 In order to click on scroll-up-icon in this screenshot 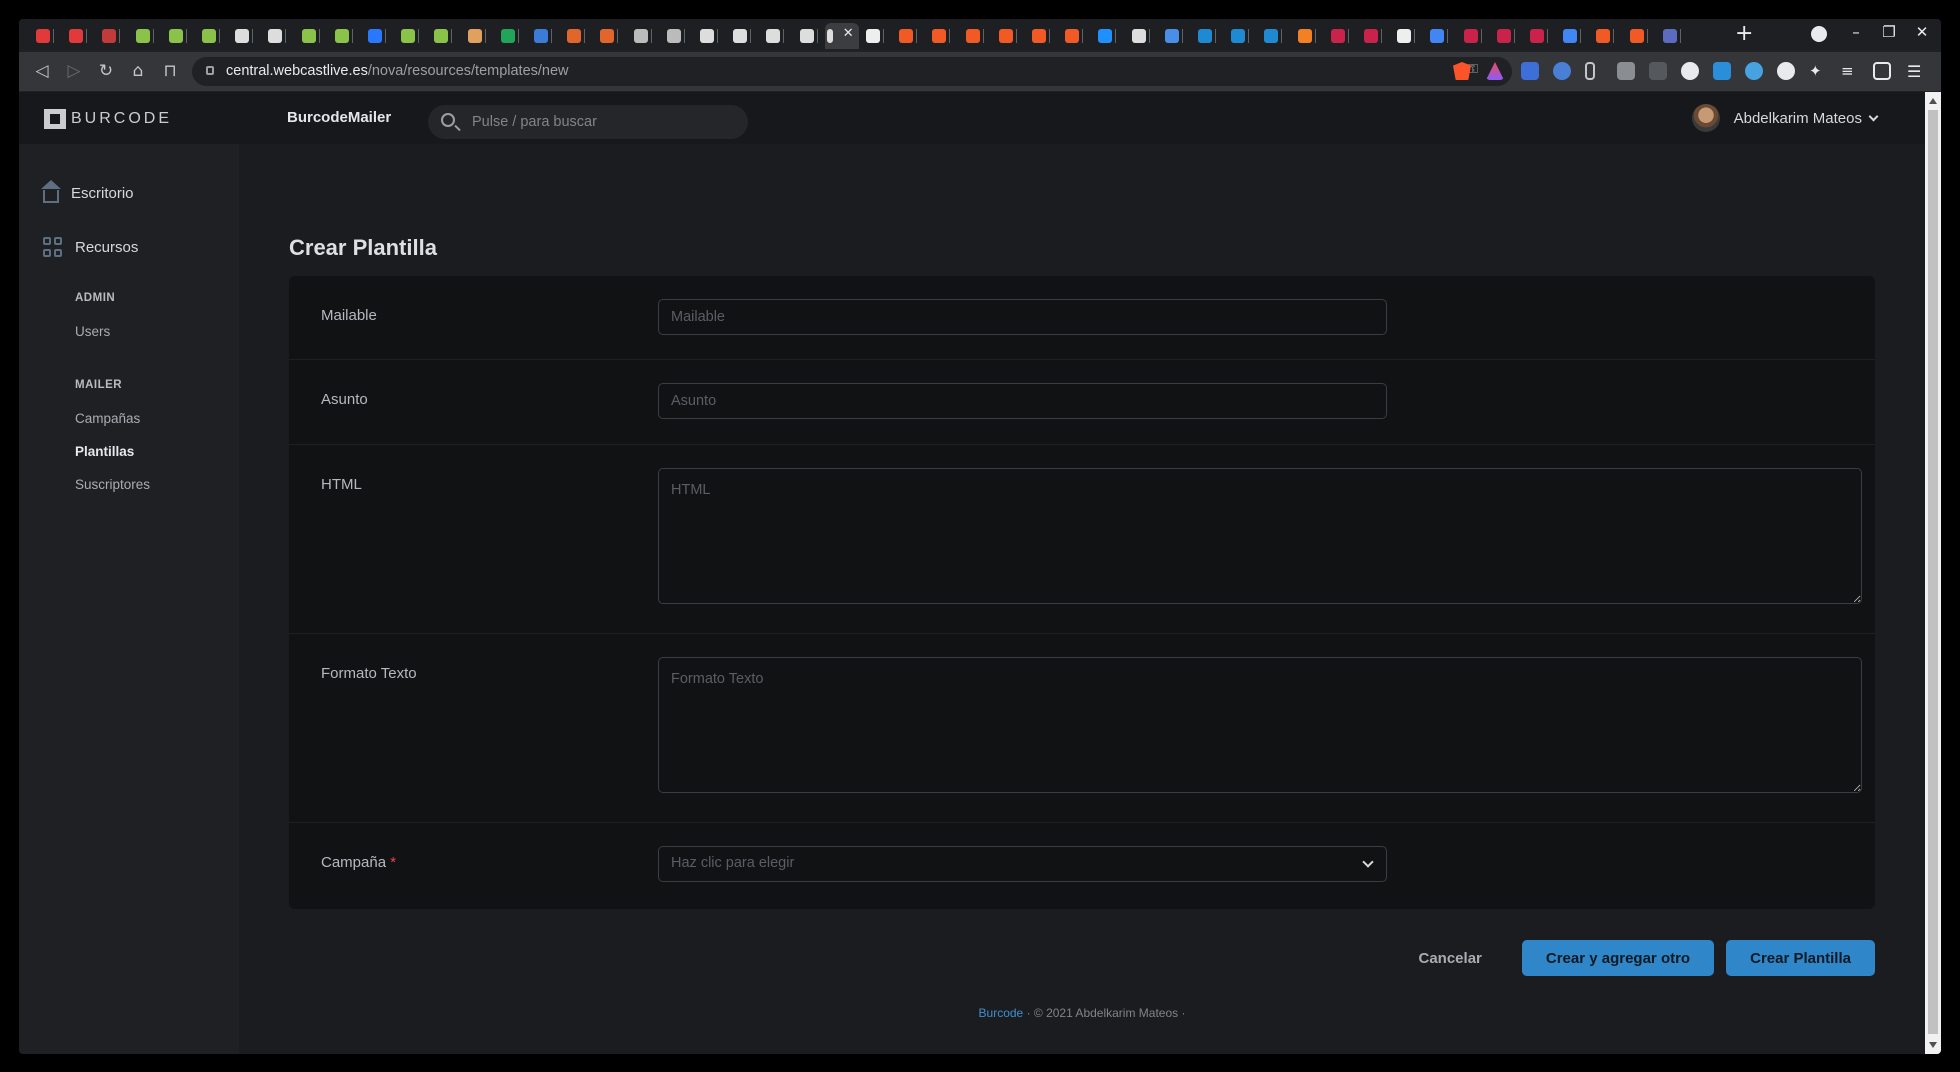, I will do `click(1933, 101)`.